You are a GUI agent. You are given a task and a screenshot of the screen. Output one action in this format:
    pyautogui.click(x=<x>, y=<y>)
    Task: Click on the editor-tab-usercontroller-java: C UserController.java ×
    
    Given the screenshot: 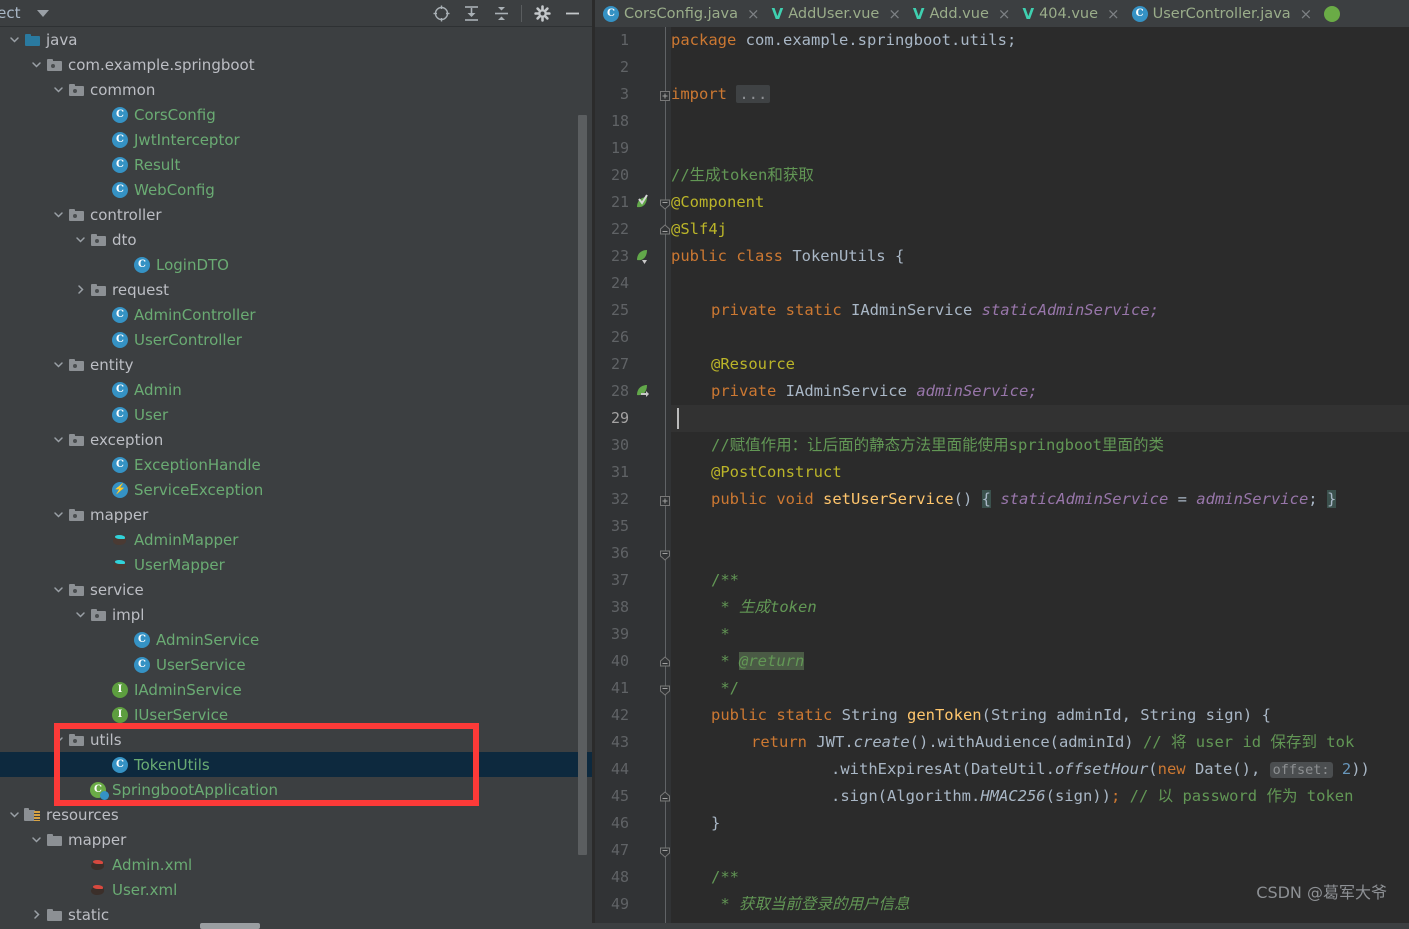 What is the action you would take?
    pyautogui.click(x=1220, y=13)
    